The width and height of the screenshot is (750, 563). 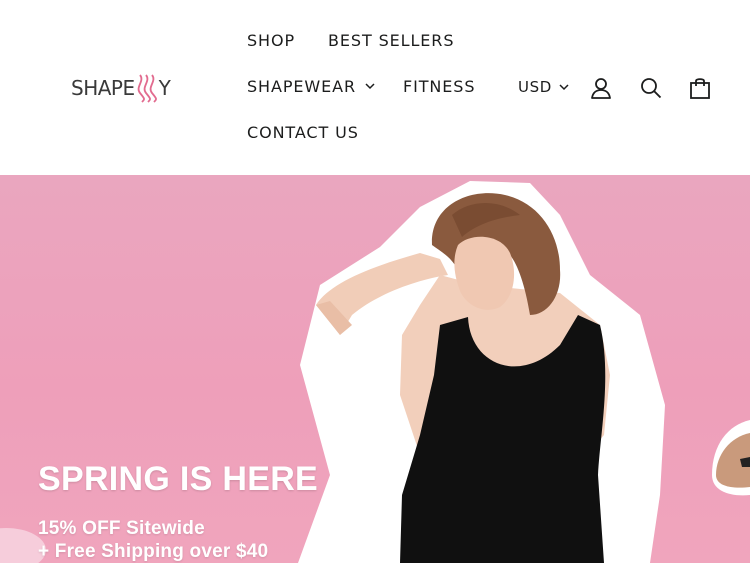 What do you see at coordinates (535, 87) in the screenshot?
I see `currency-label: USD` at bounding box center [535, 87].